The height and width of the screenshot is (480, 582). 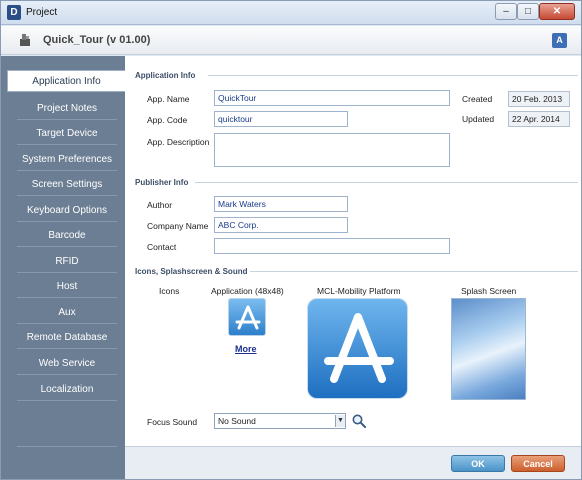 I want to click on platform-icon, so click(x=357, y=348).